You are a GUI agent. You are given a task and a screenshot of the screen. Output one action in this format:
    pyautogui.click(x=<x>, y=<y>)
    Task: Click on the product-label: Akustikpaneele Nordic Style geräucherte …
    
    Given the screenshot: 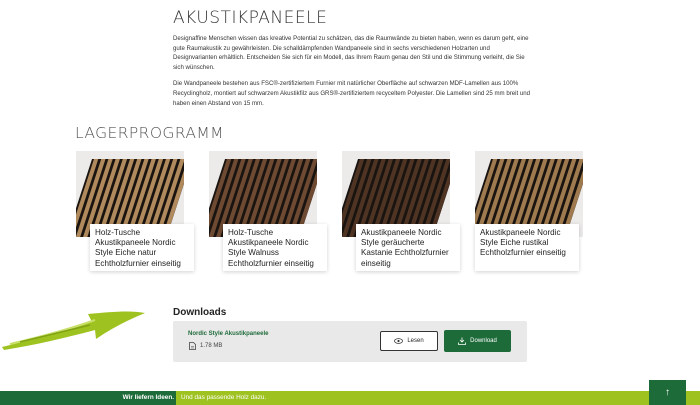 What is the action you would take?
    pyautogui.click(x=408, y=247)
    